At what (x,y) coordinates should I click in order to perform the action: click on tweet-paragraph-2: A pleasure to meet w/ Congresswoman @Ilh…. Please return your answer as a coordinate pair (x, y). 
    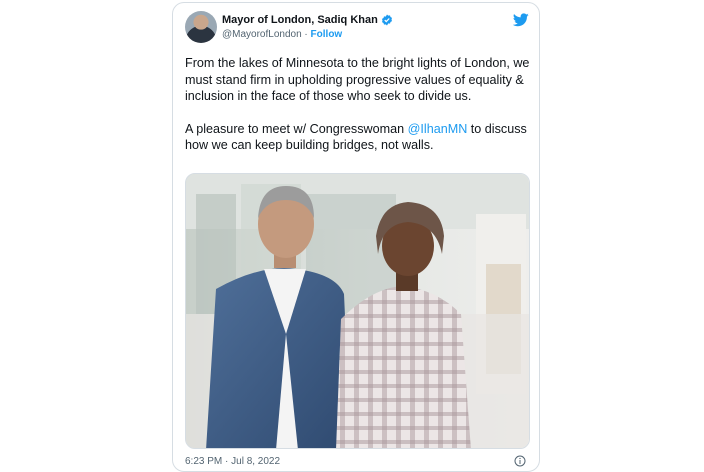
    Looking at the image, I should click on (360, 137).